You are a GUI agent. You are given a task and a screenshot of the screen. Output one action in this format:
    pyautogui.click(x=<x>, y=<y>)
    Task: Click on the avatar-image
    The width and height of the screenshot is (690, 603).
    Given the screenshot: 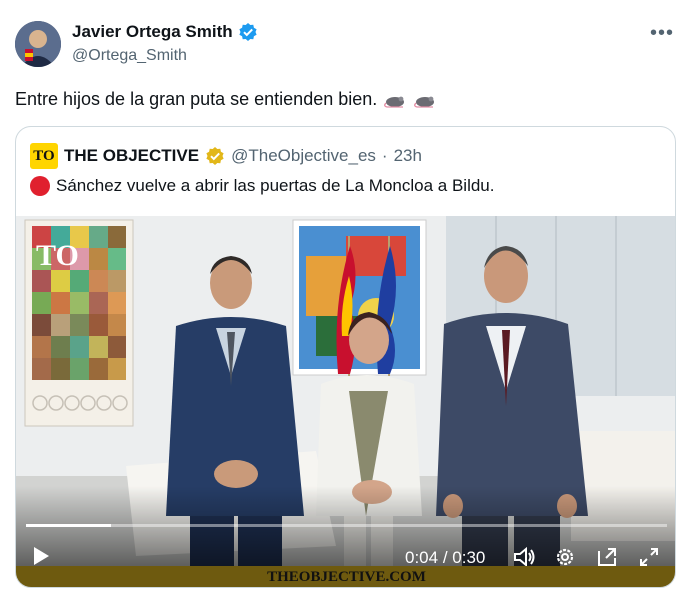 What is the action you would take?
    pyautogui.click(x=38, y=44)
    